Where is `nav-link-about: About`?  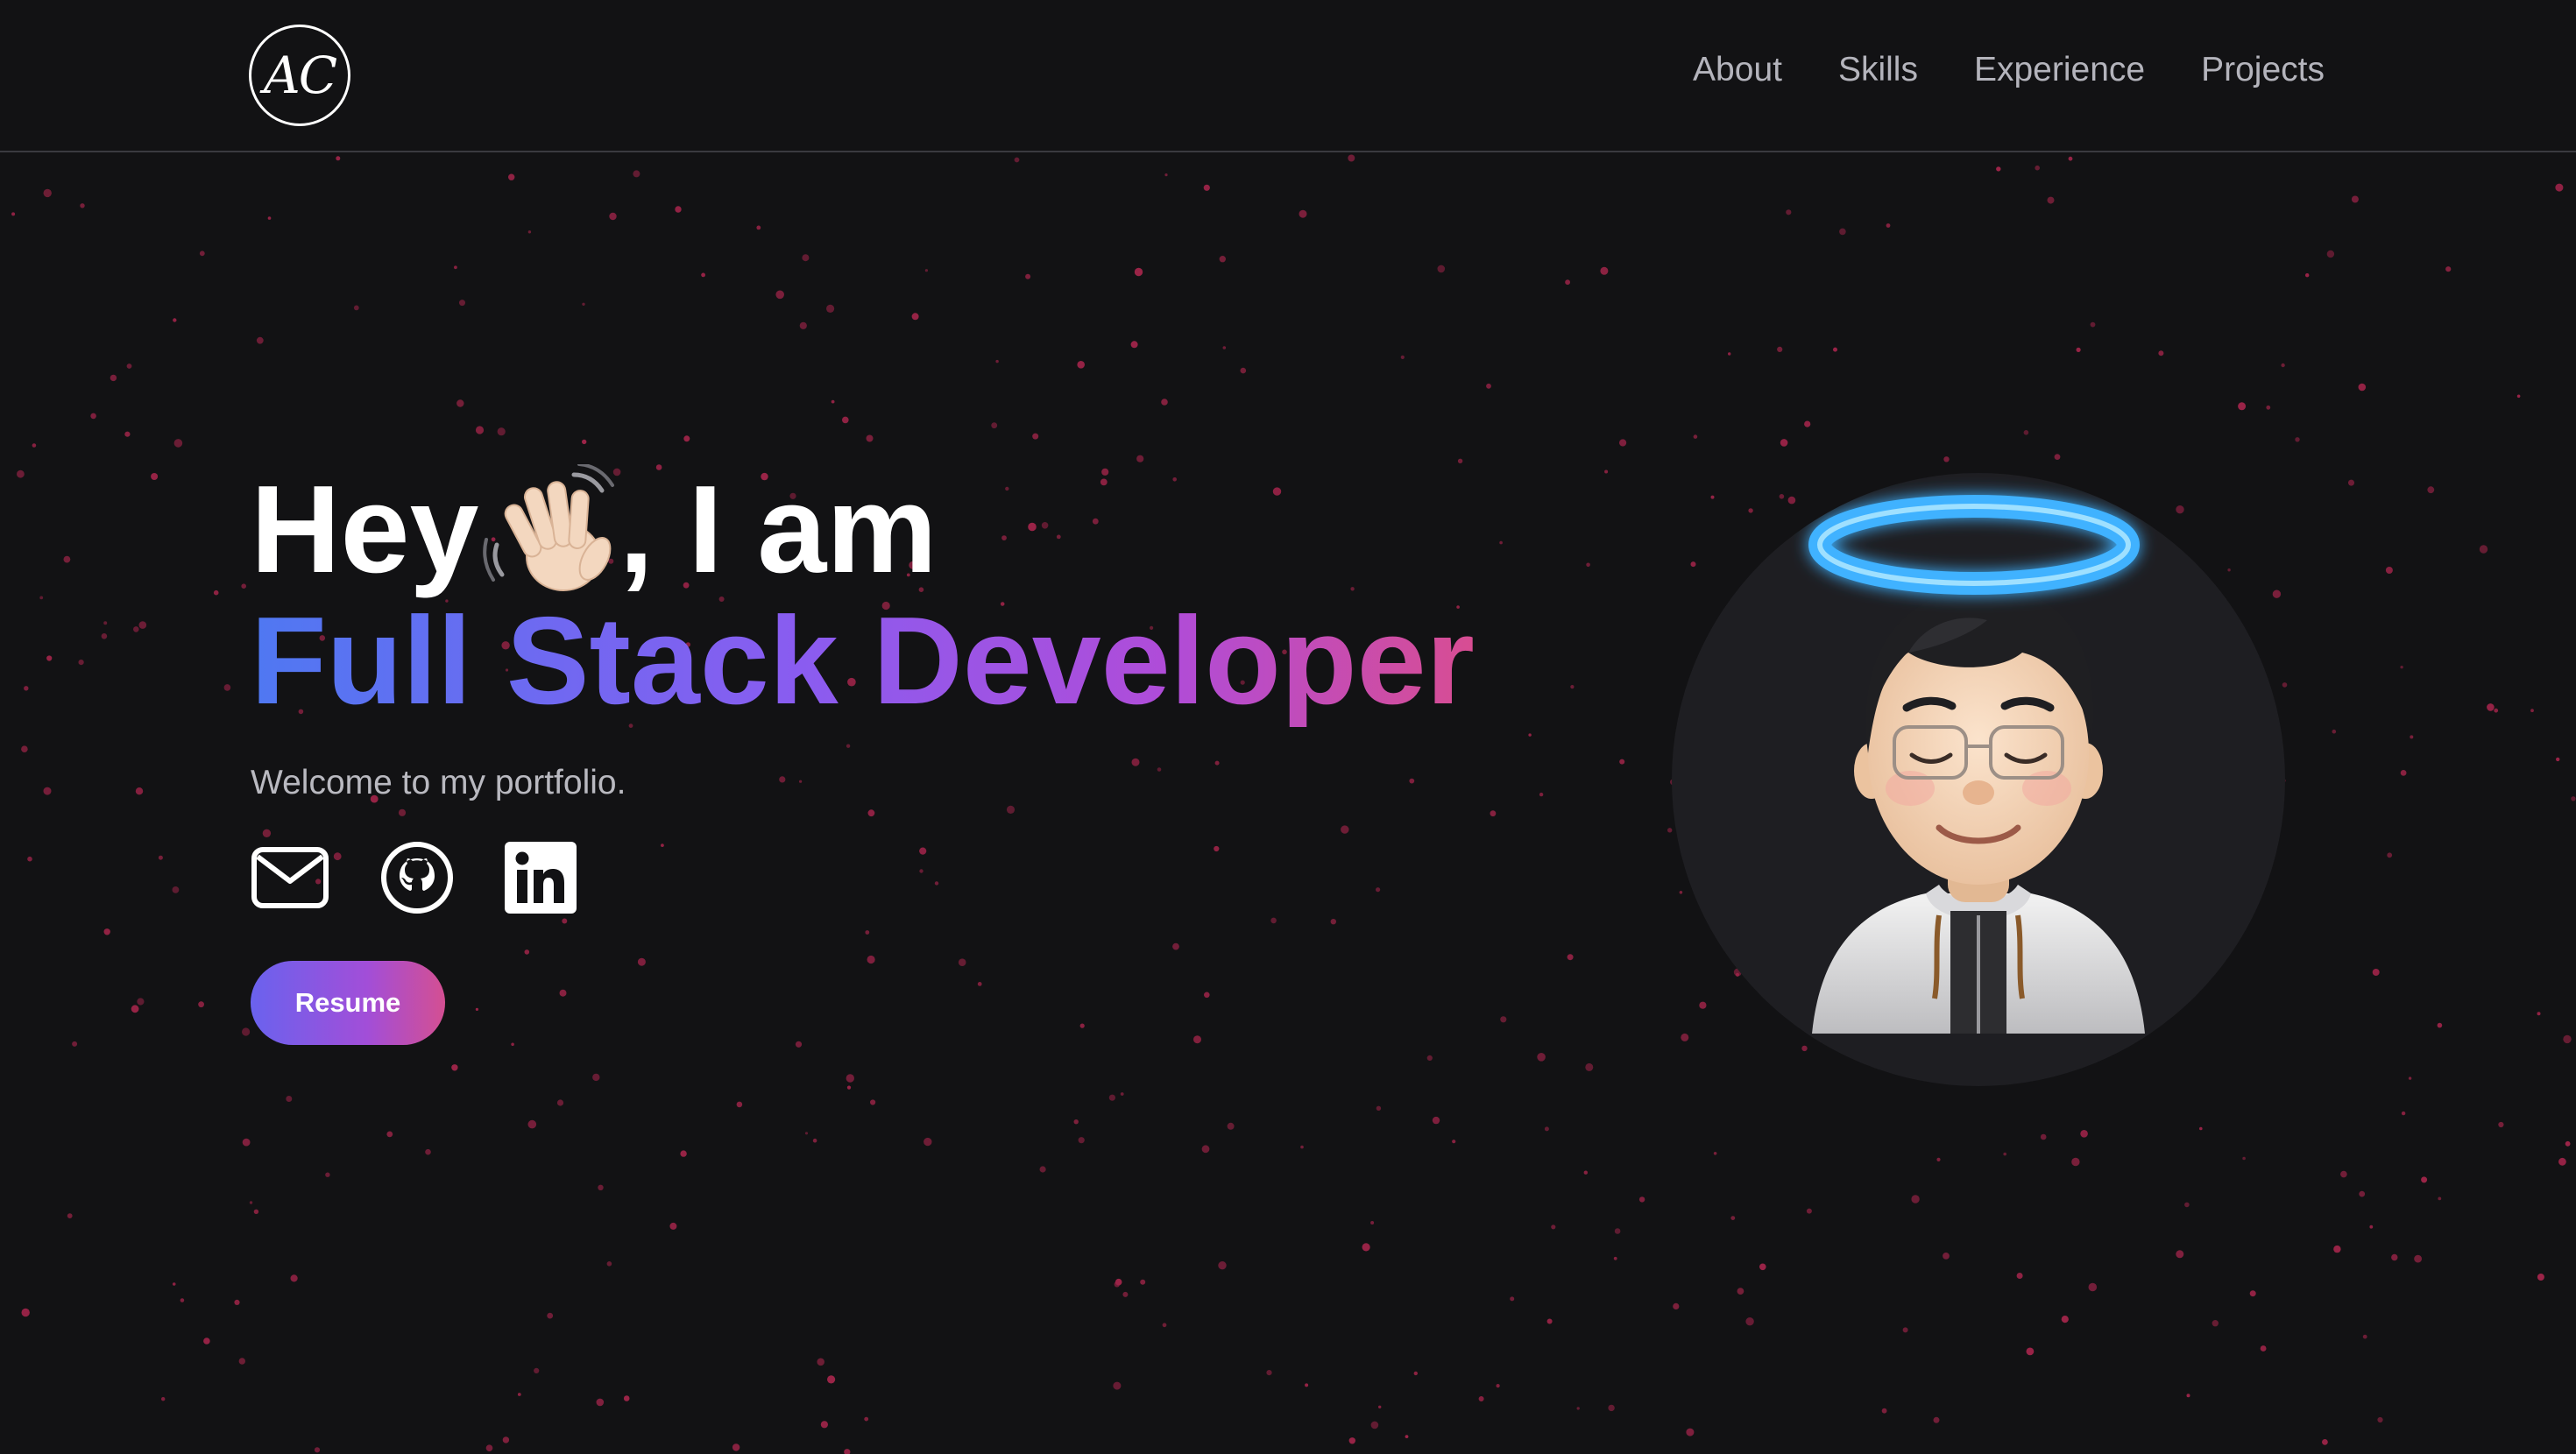 nav-link-about: About is located at coordinates (1737, 70).